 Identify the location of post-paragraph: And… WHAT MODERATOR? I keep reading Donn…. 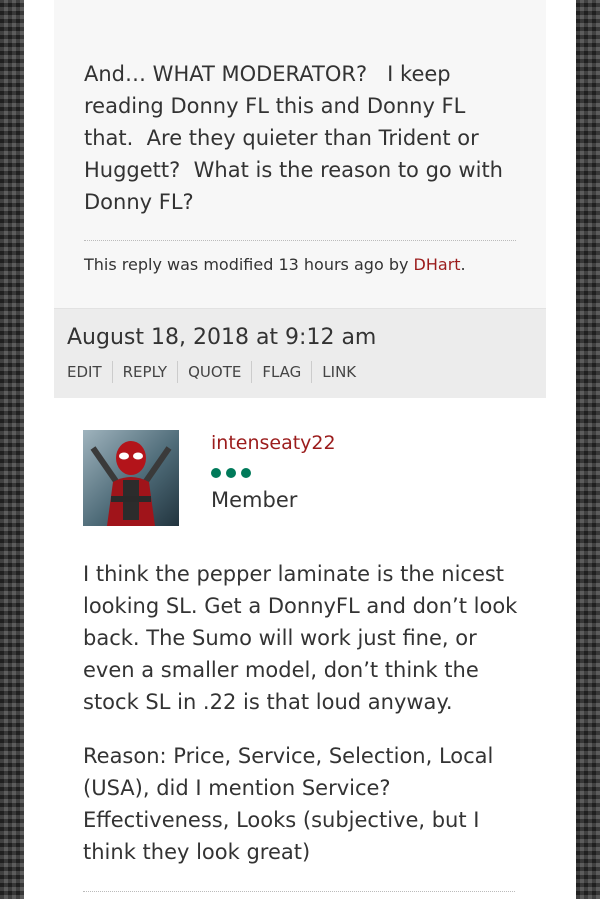
(293, 138).